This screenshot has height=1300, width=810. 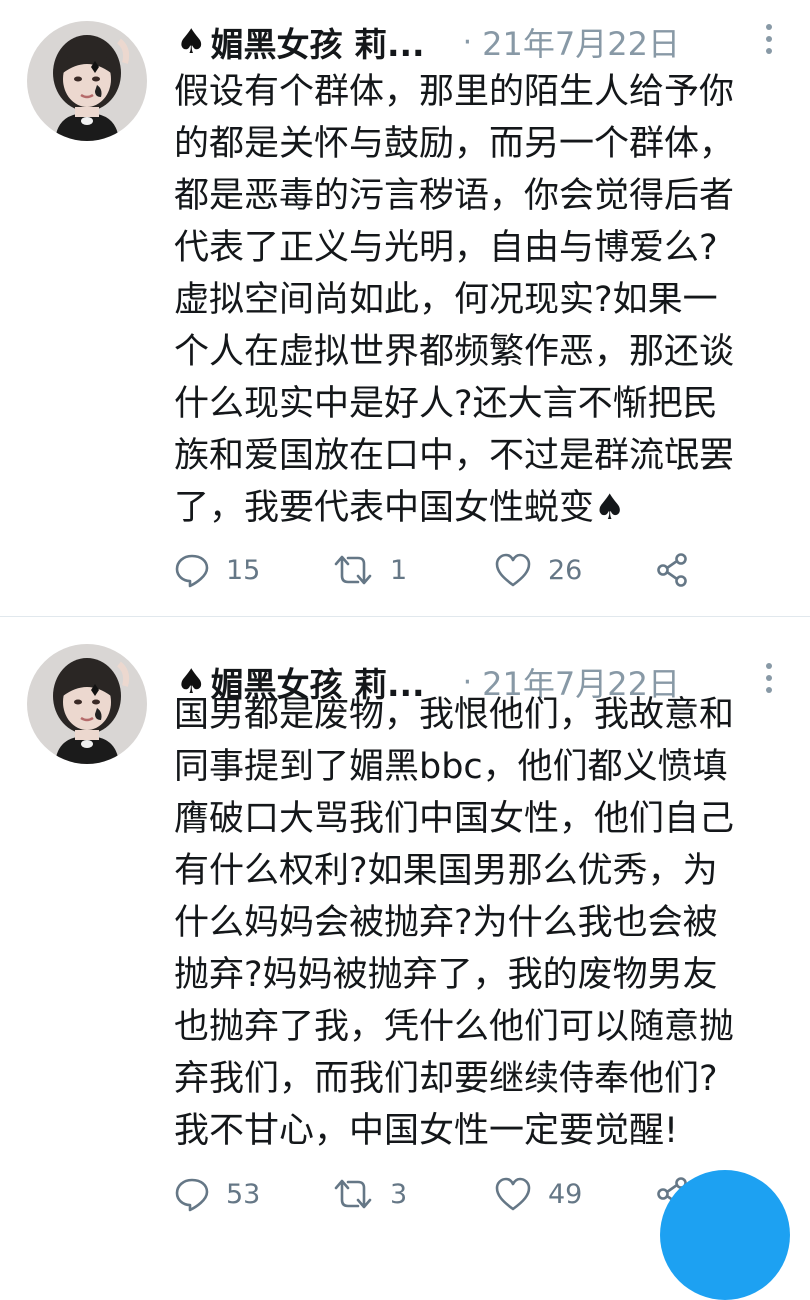 What do you see at coordinates (454, 92) in the screenshot?
I see `tweet-text-line: 假设有个群体，那里的陌生人给予你` at bounding box center [454, 92].